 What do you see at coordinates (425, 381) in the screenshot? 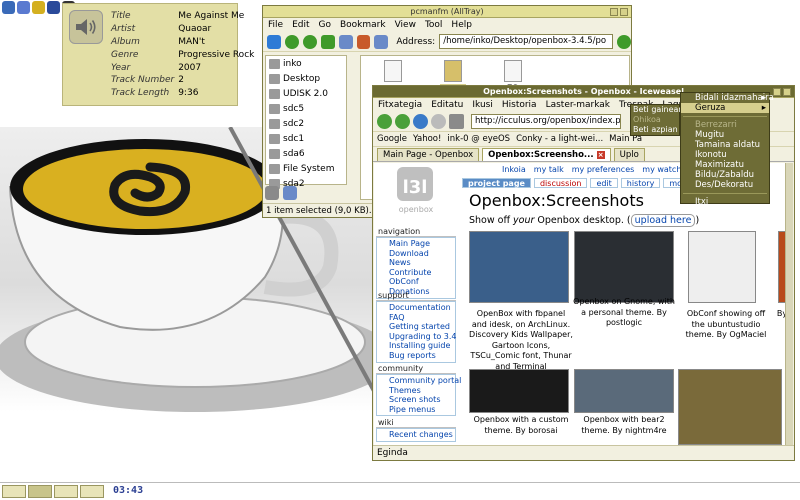
I see `nav-link: Community portal` at bounding box center [425, 381].